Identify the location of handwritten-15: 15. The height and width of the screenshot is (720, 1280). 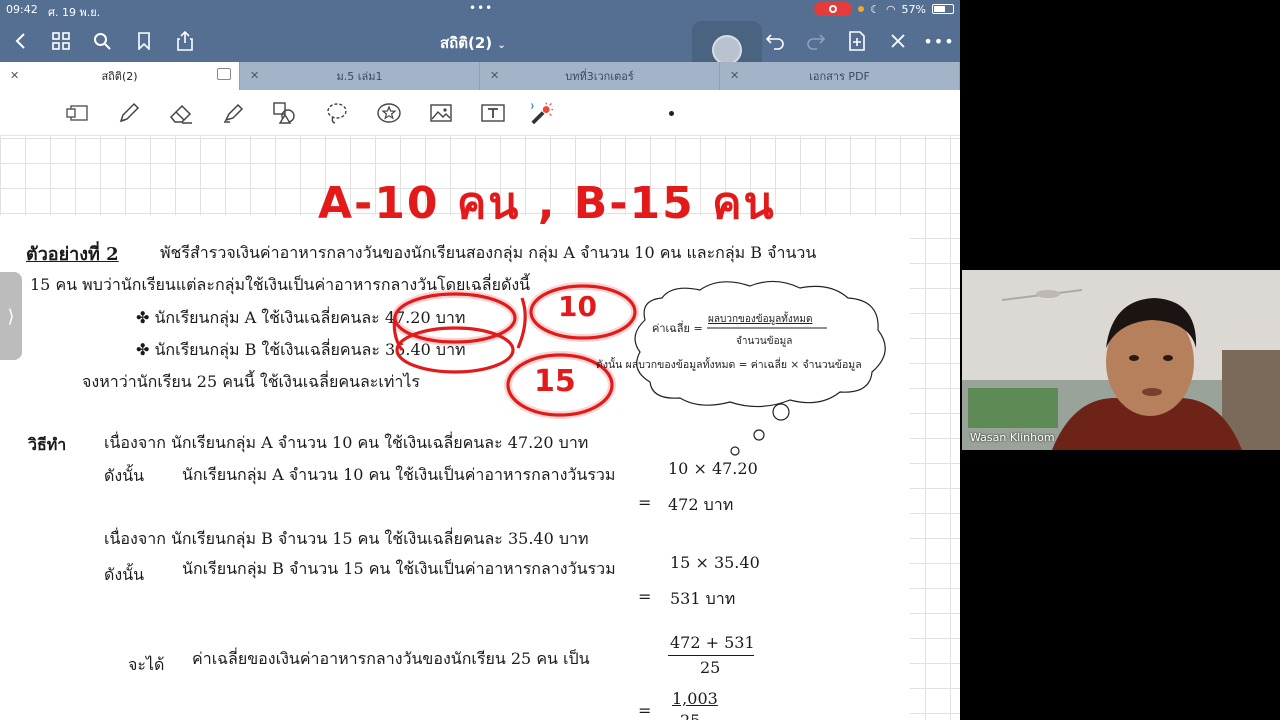
(555, 381).